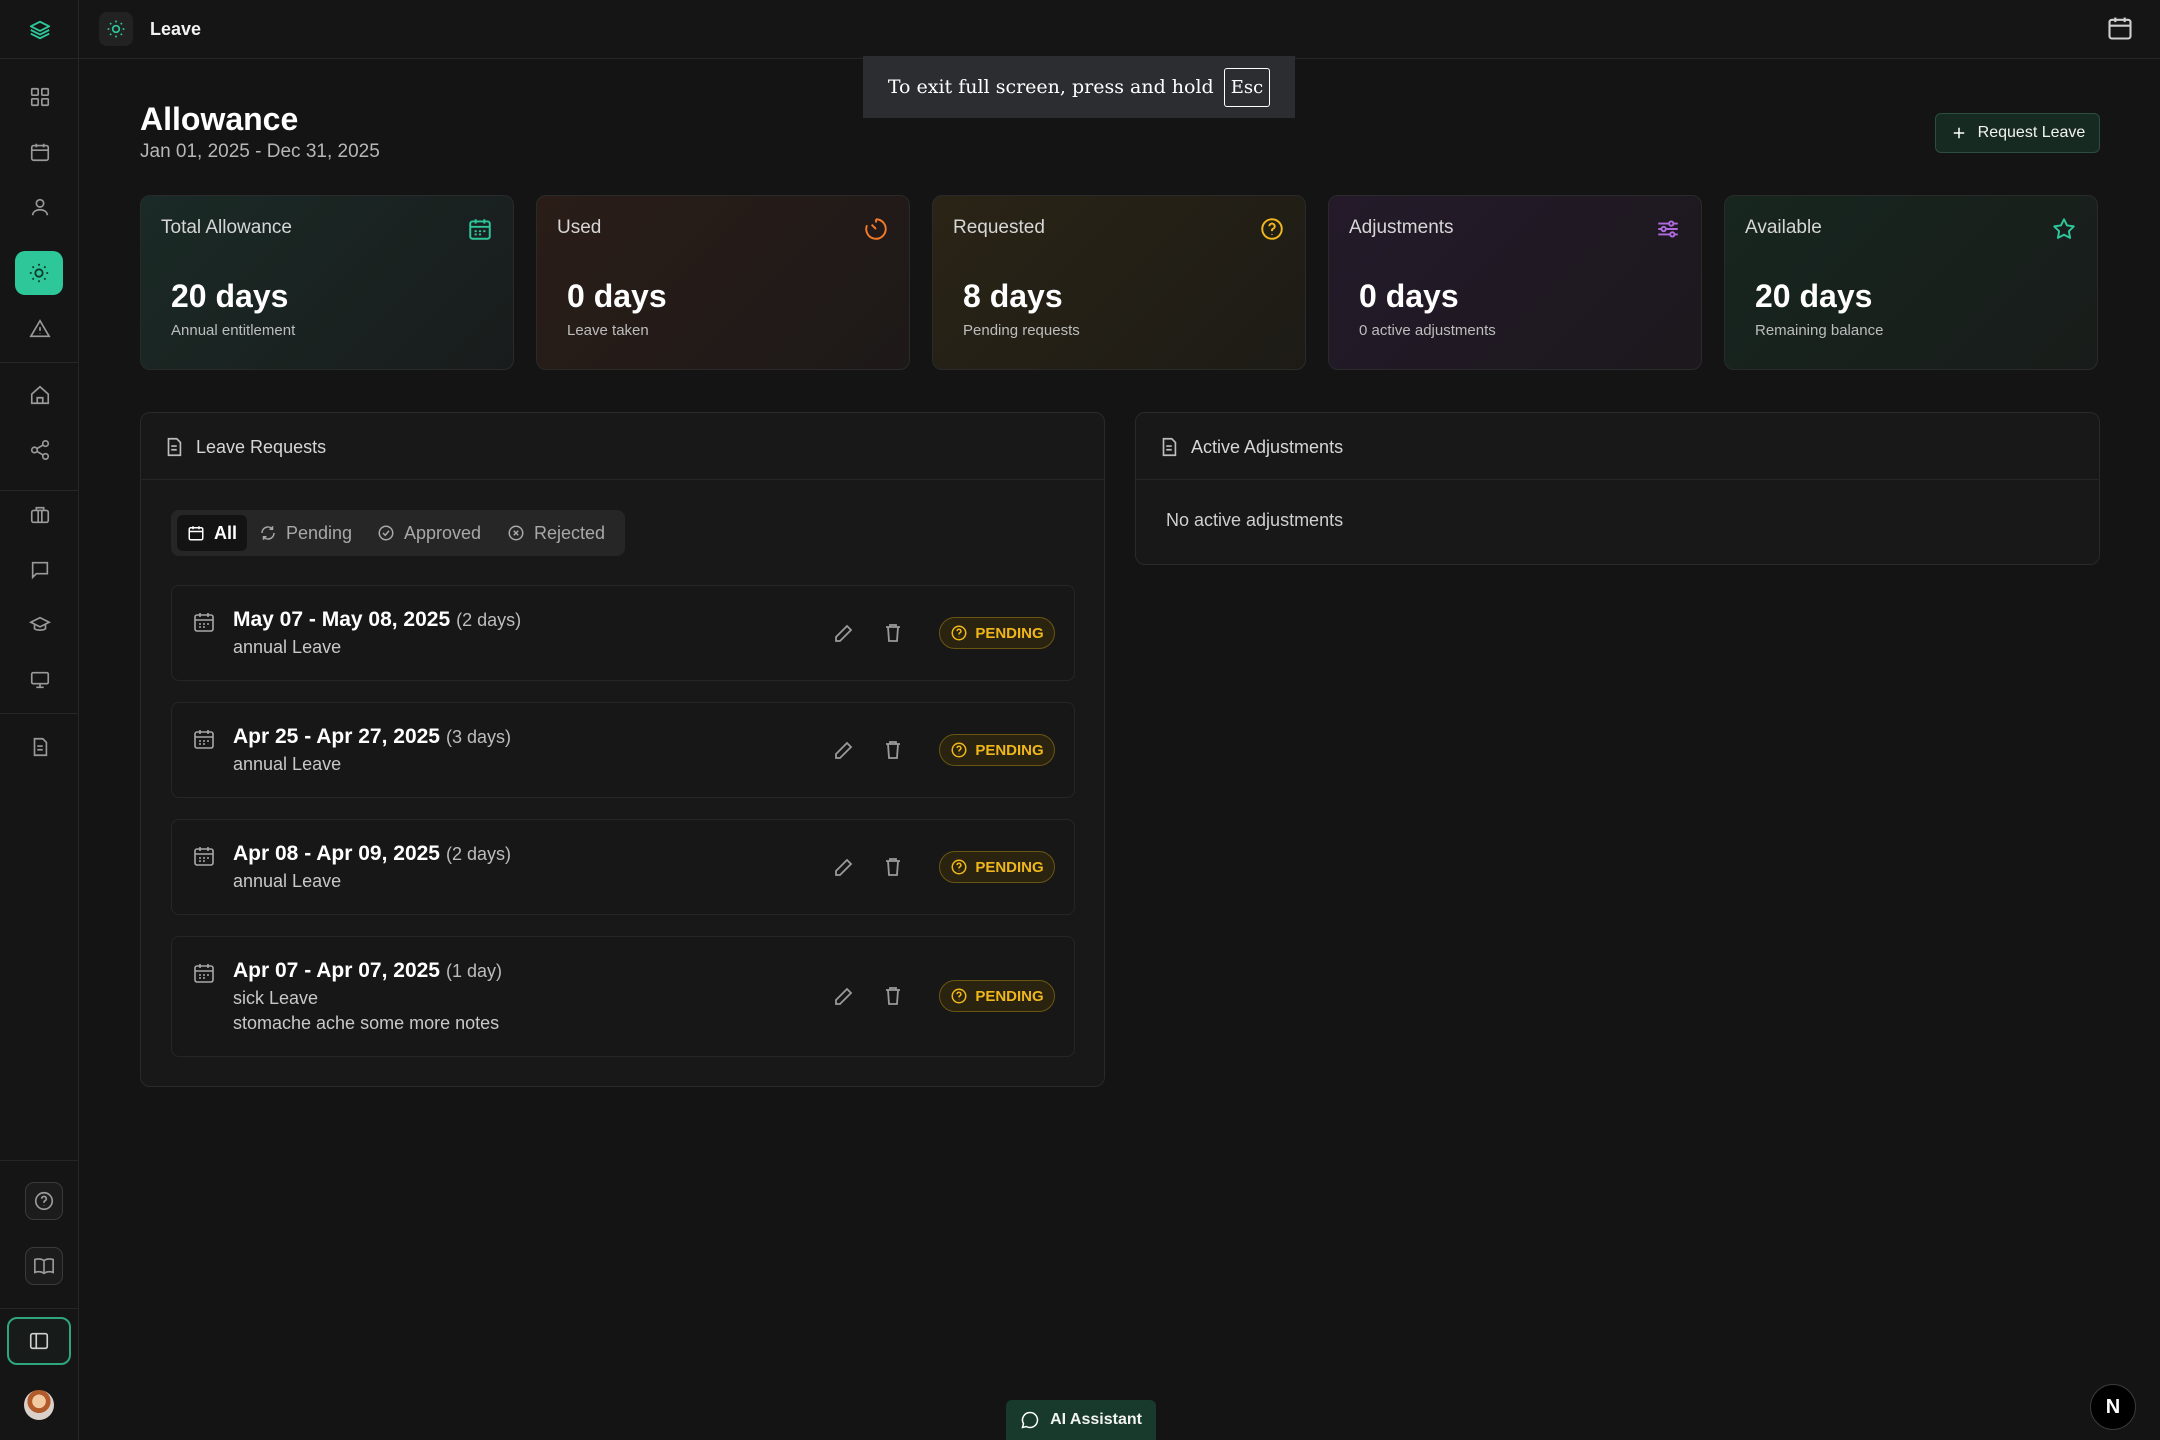  I want to click on stat-value: 20 days, so click(1814, 296).